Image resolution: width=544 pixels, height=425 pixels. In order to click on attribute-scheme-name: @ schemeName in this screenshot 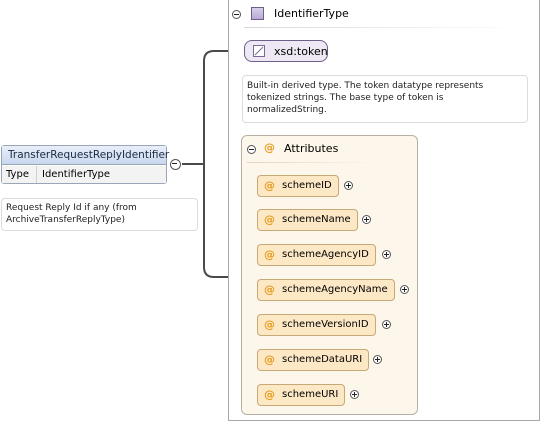, I will do `click(307, 220)`.